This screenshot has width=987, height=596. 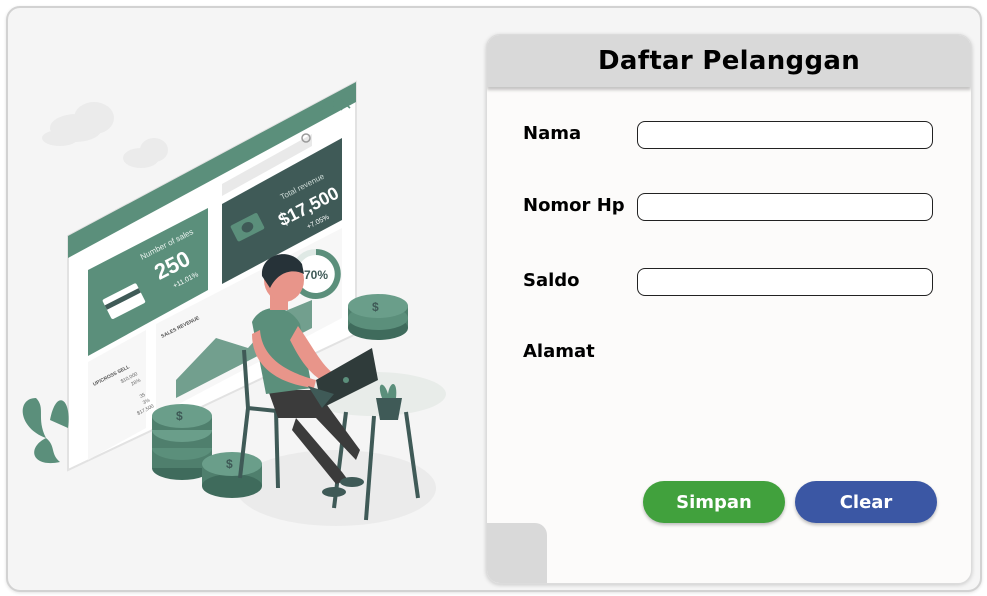 What do you see at coordinates (517, 553) in the screenshot?
I see `corner-tab` at bounding box center [517, 553].